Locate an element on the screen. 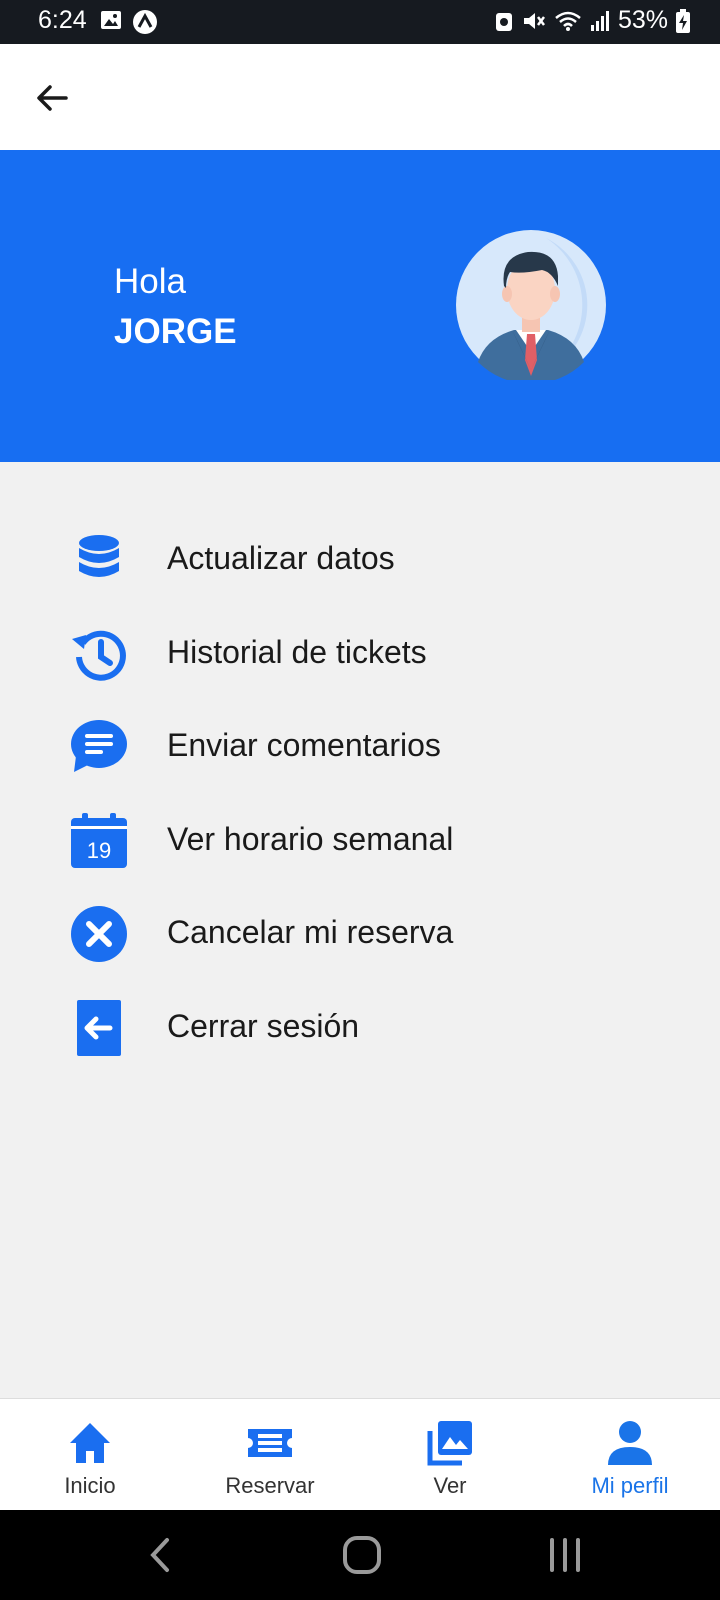  nav-tab-reservar: Reservar is located at coordinates (270, 1455).